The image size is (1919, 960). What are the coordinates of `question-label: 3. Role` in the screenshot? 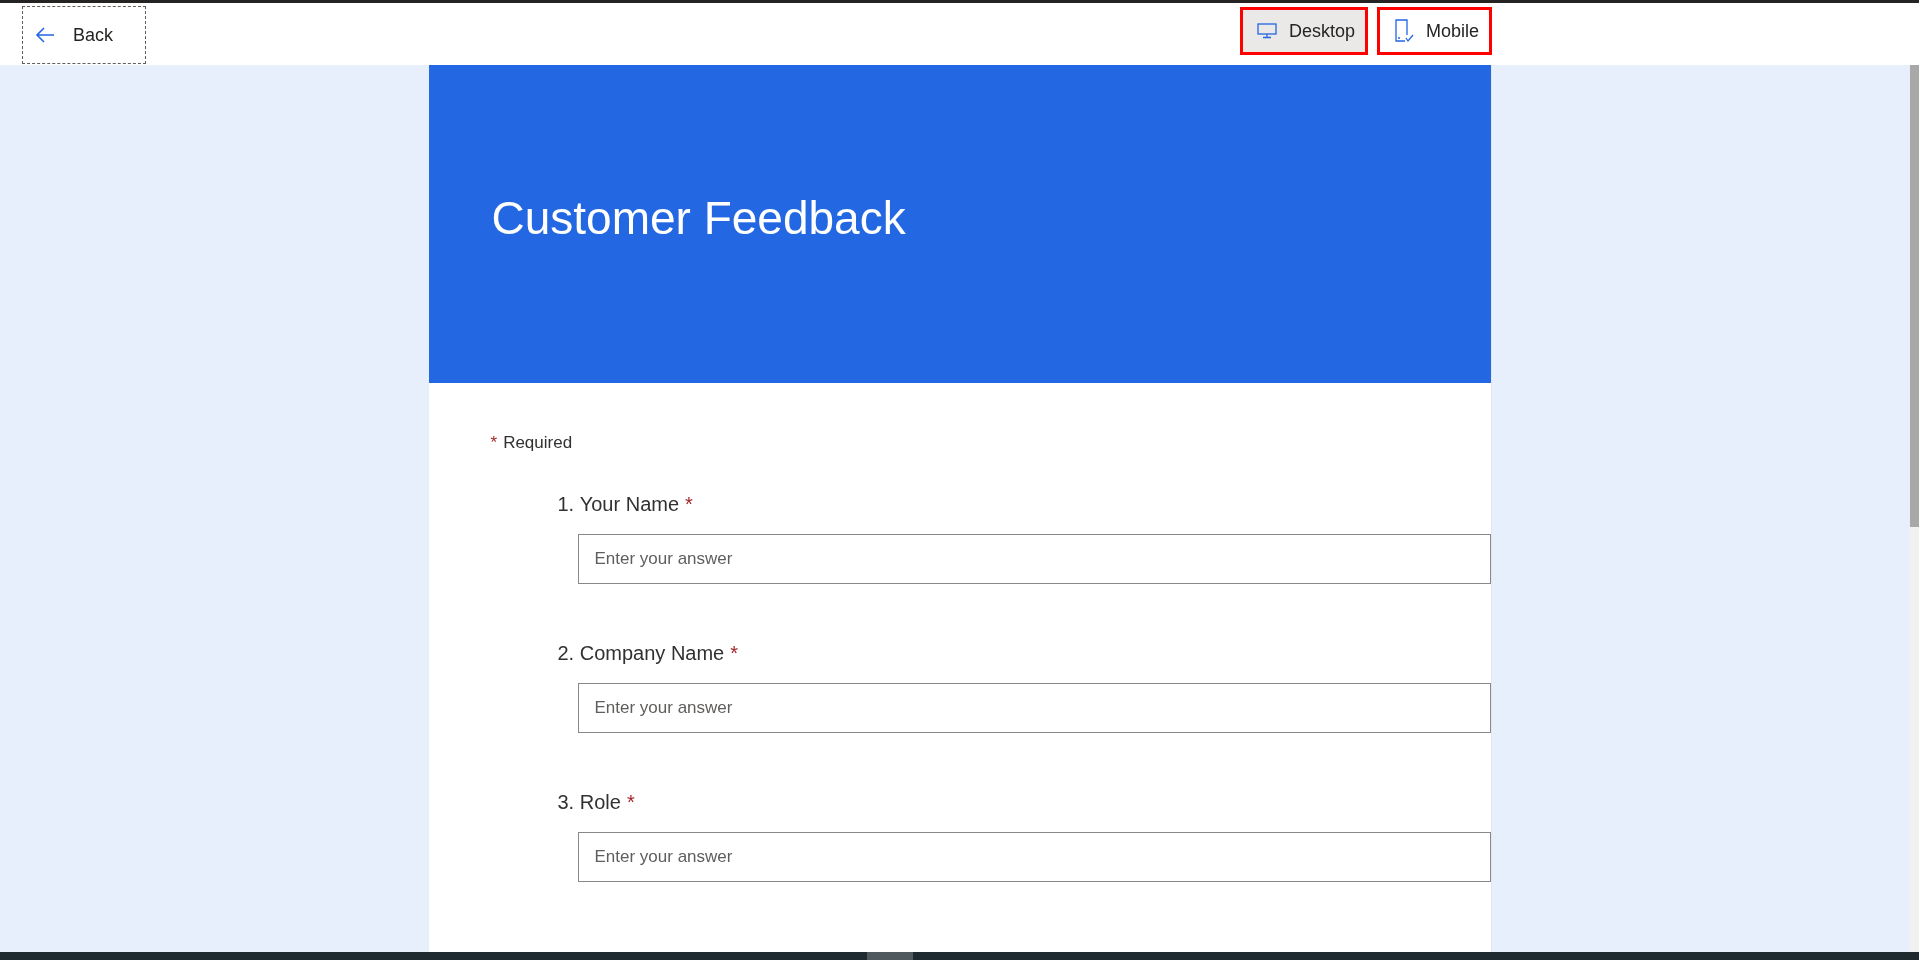 It's located at (589, 802).